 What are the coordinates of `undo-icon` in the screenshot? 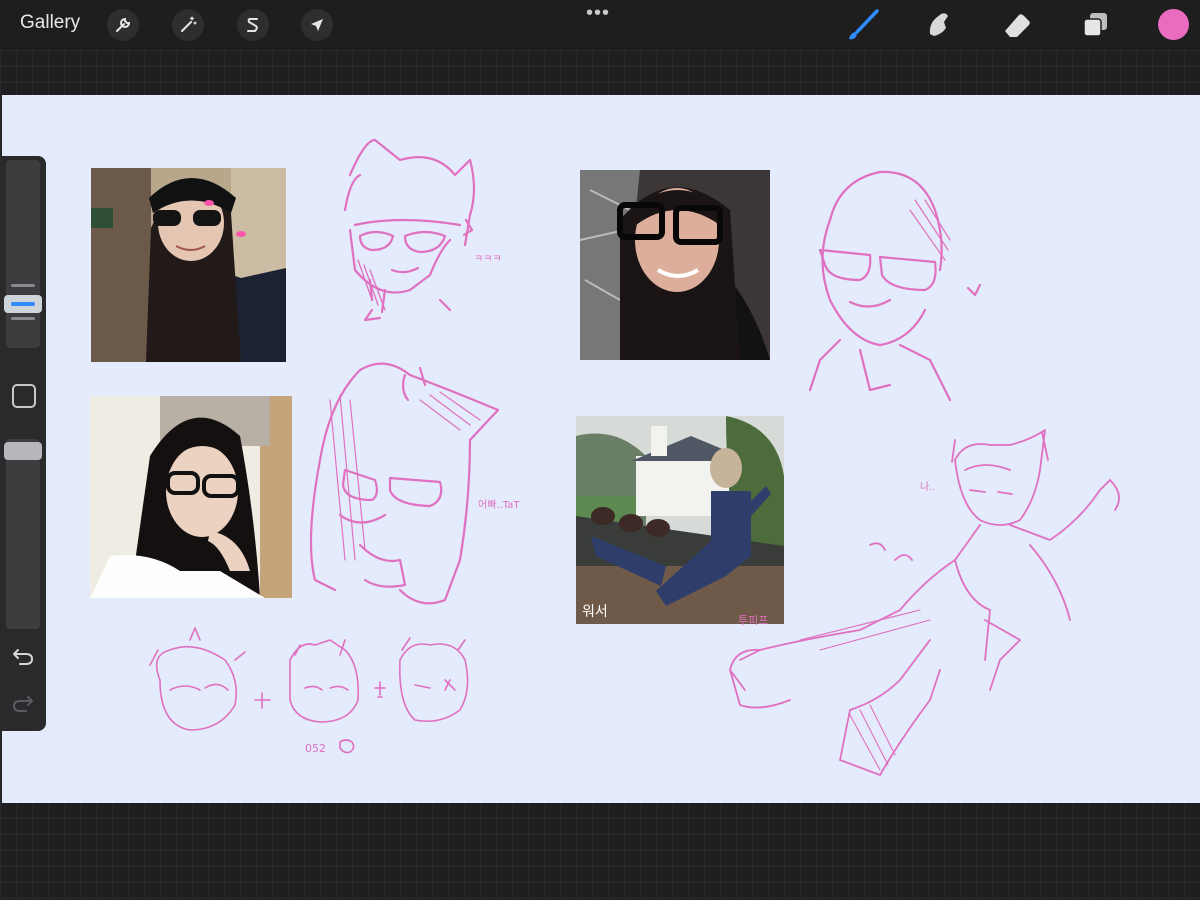 It's located at (23, 657).